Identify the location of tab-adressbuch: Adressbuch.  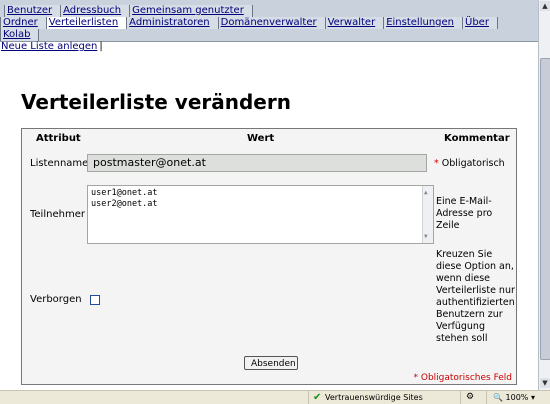
(95, 11).